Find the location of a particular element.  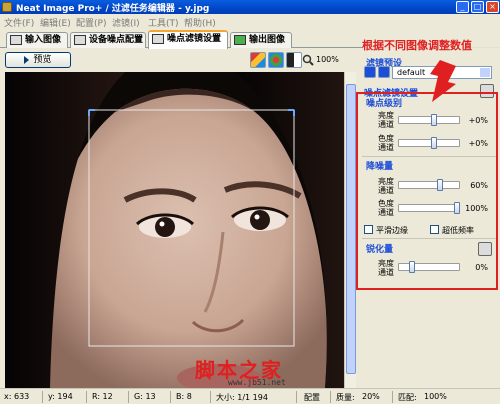

compare-icon is located at coordinates (294, 60).